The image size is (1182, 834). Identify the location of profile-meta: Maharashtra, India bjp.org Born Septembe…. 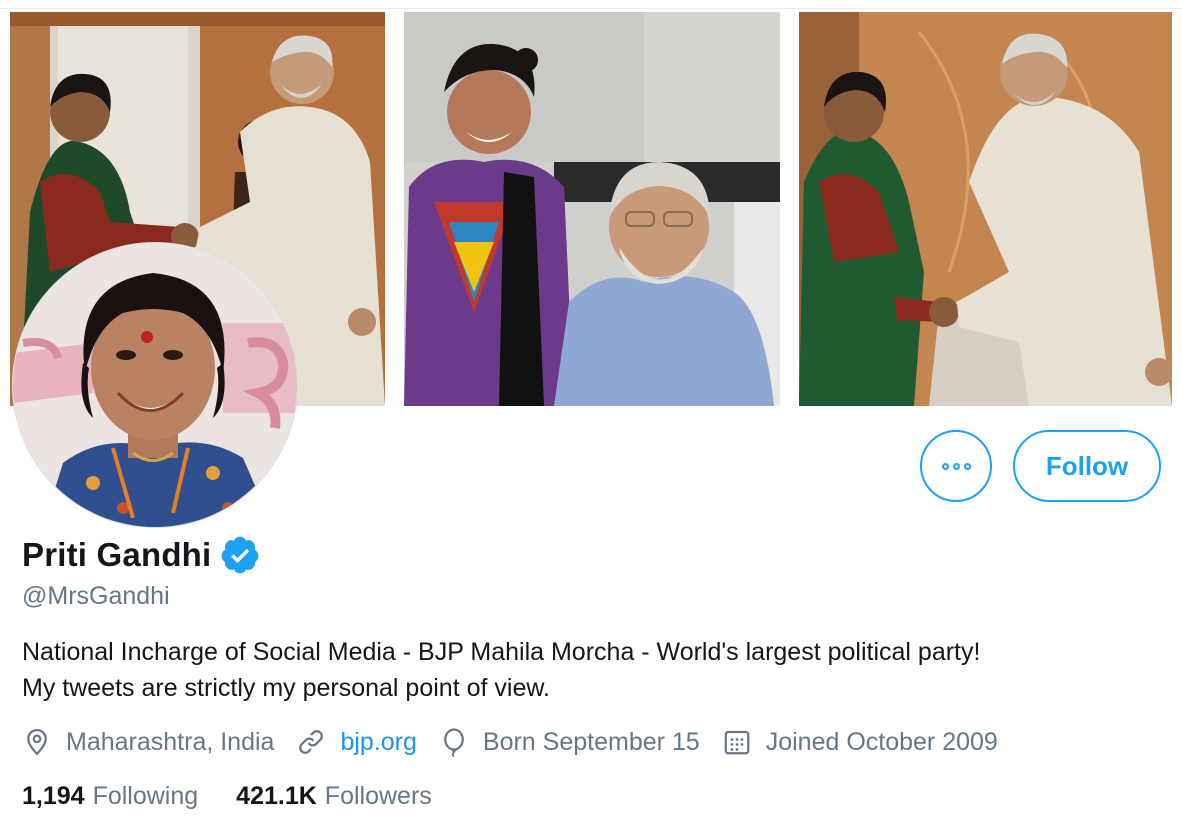
(521, 742).